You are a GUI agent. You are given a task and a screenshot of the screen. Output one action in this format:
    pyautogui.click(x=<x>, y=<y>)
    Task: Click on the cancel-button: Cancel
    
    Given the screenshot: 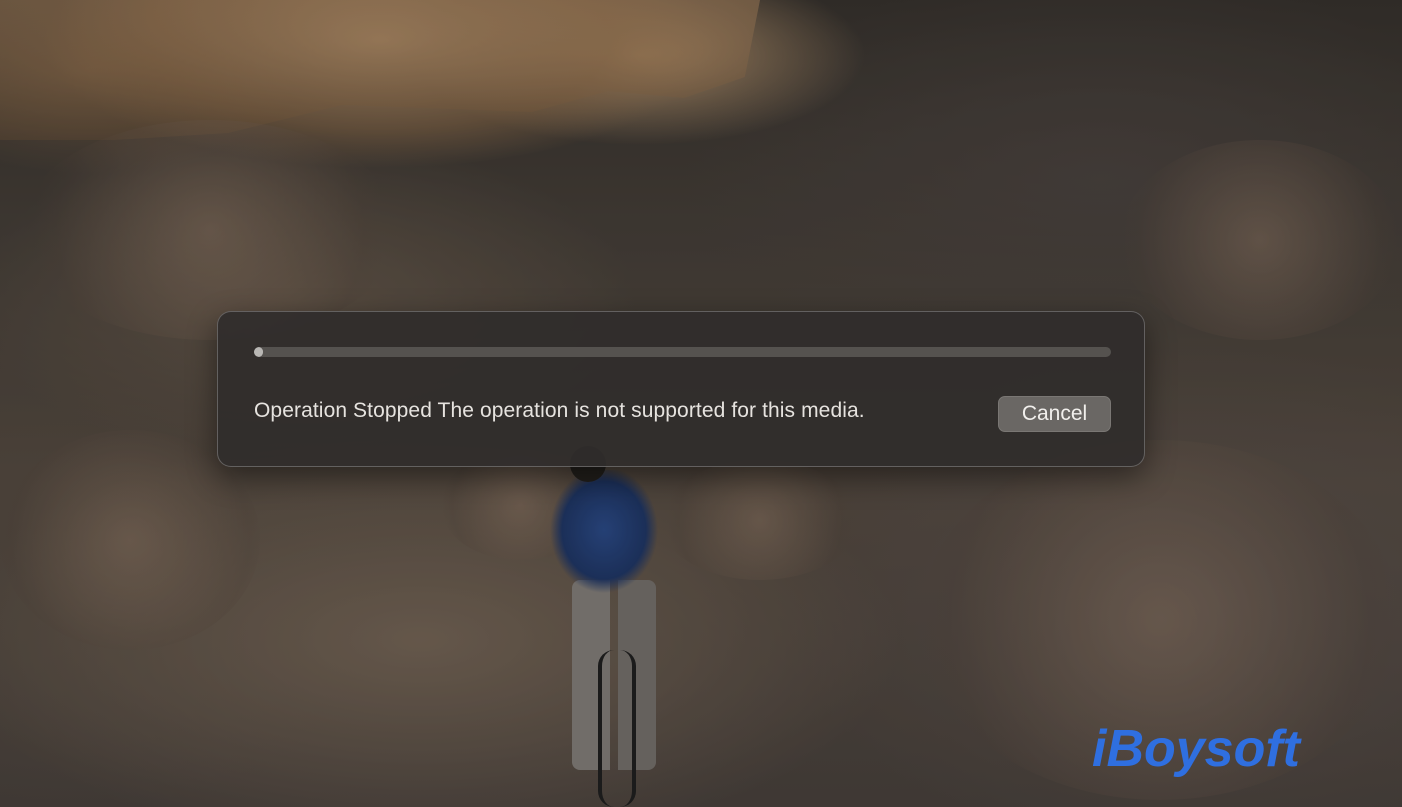 What is the action you would take?
    pyautogui.click(x=1054, y=414)
    